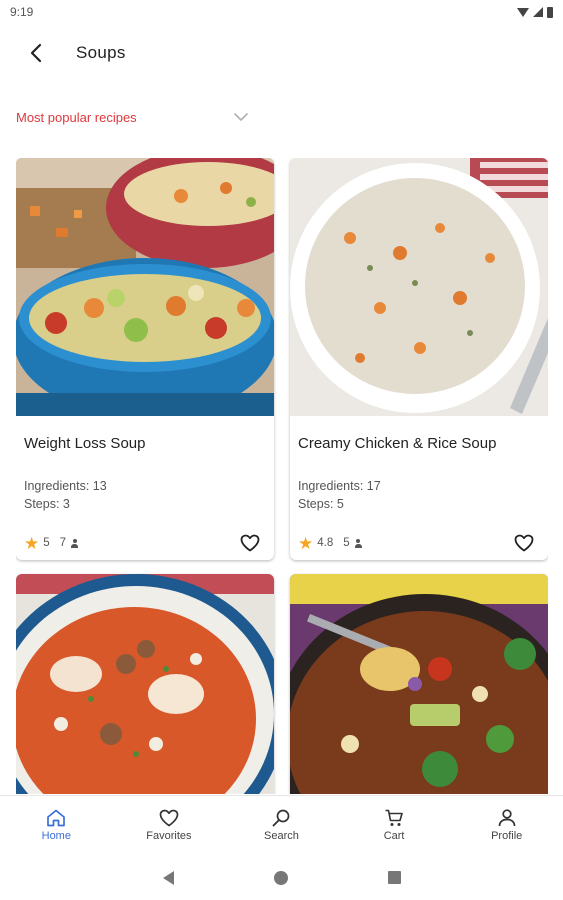 Image resolution: width=563 pixels, height=900 pixels. What do you see at coordinates (394, 877) in the screenshot?
I see `system-recents-button` at bounding box center [394, 877].